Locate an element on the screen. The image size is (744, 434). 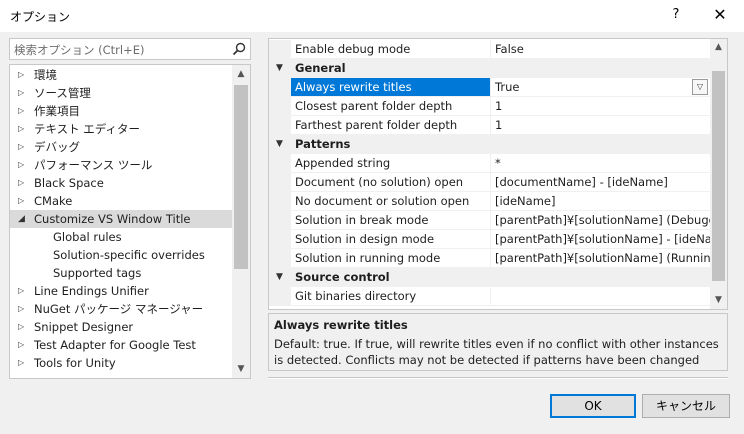
property-name: Closest parent folder depth is located at coordinates (391, 106).